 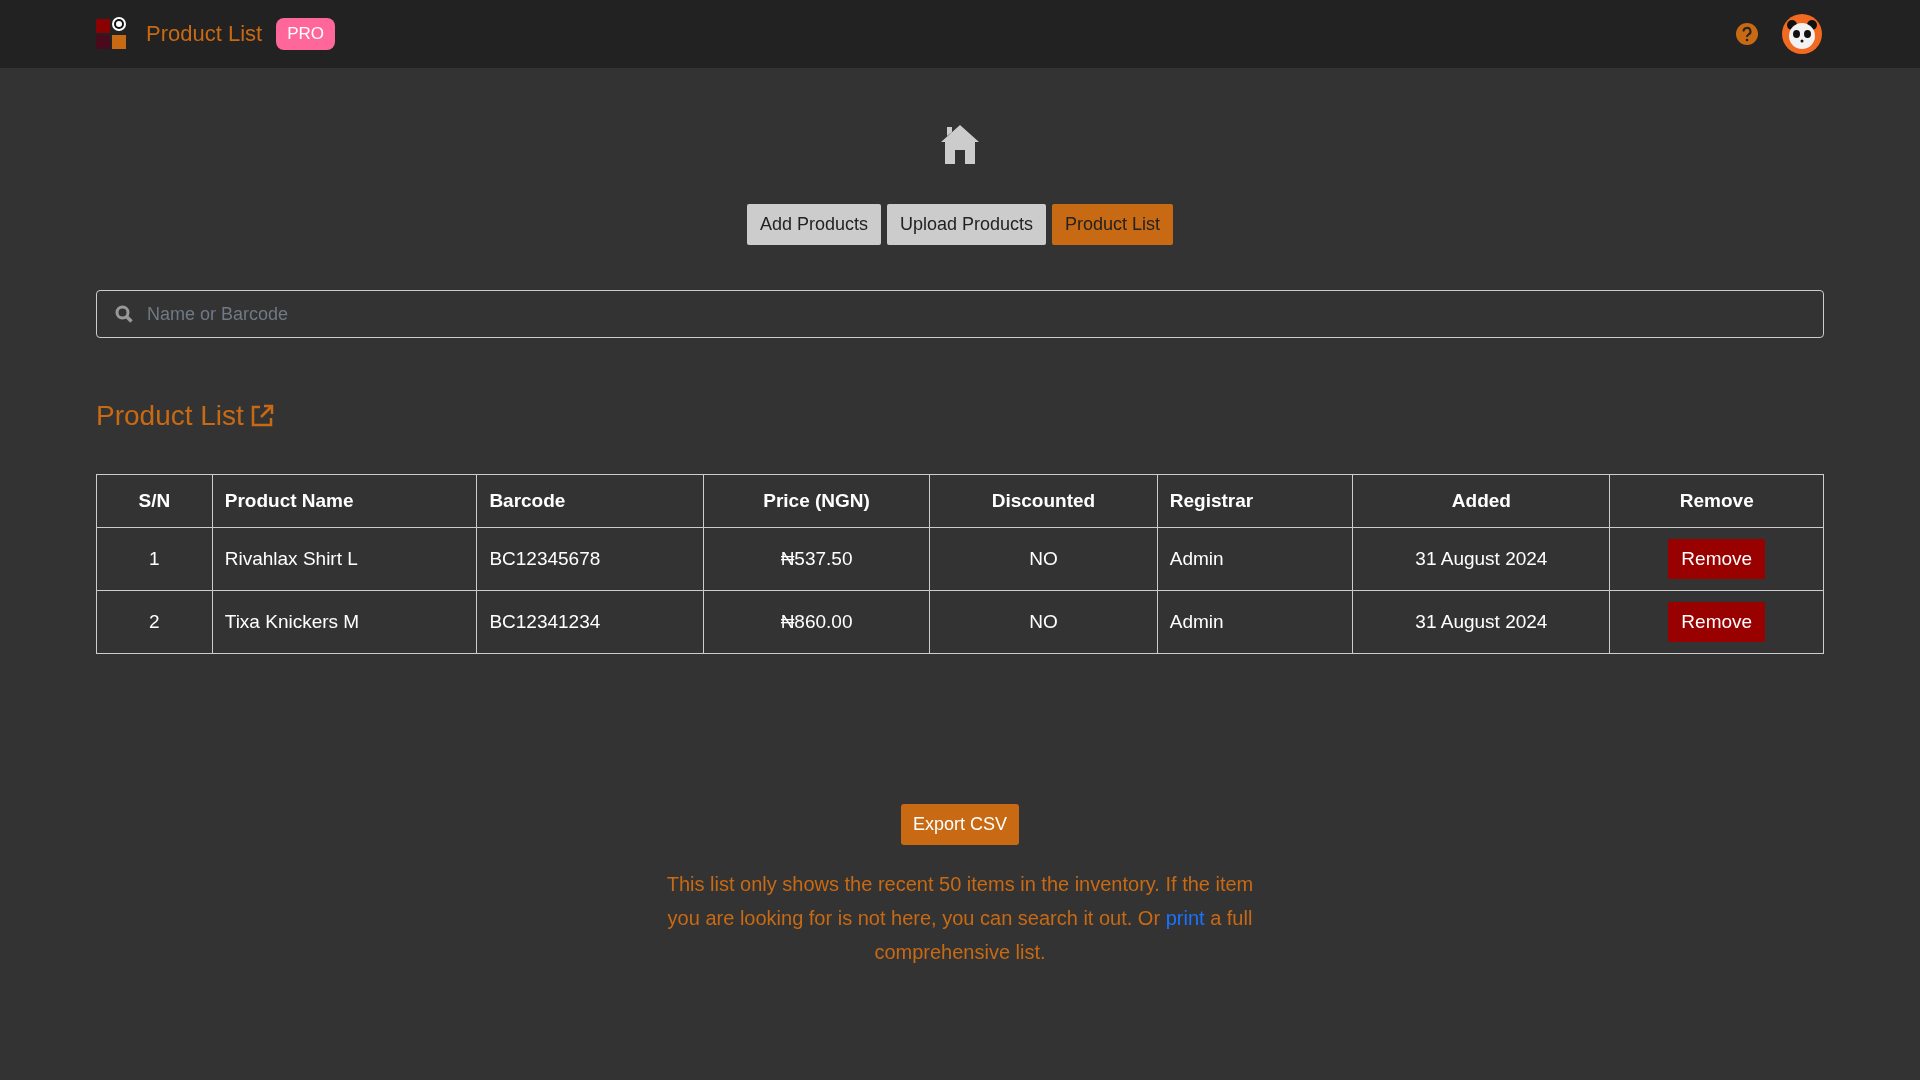 I want to click on table-cell: BC12341234, so click(x=590, y=622).